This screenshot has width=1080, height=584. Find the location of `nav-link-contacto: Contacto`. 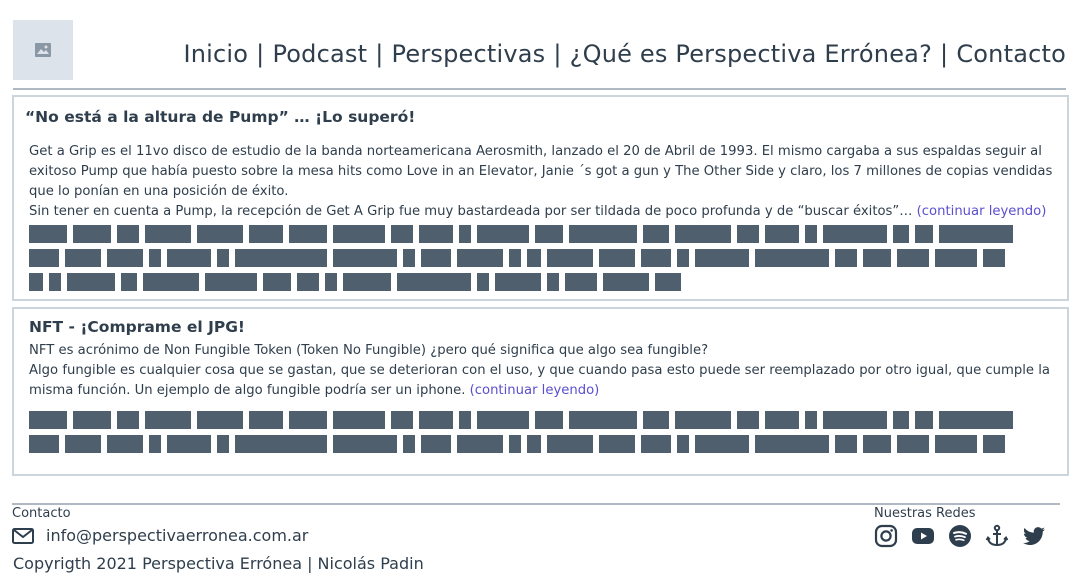

nav-link-contacto: Contacto is located at coordinates (1011, 54).